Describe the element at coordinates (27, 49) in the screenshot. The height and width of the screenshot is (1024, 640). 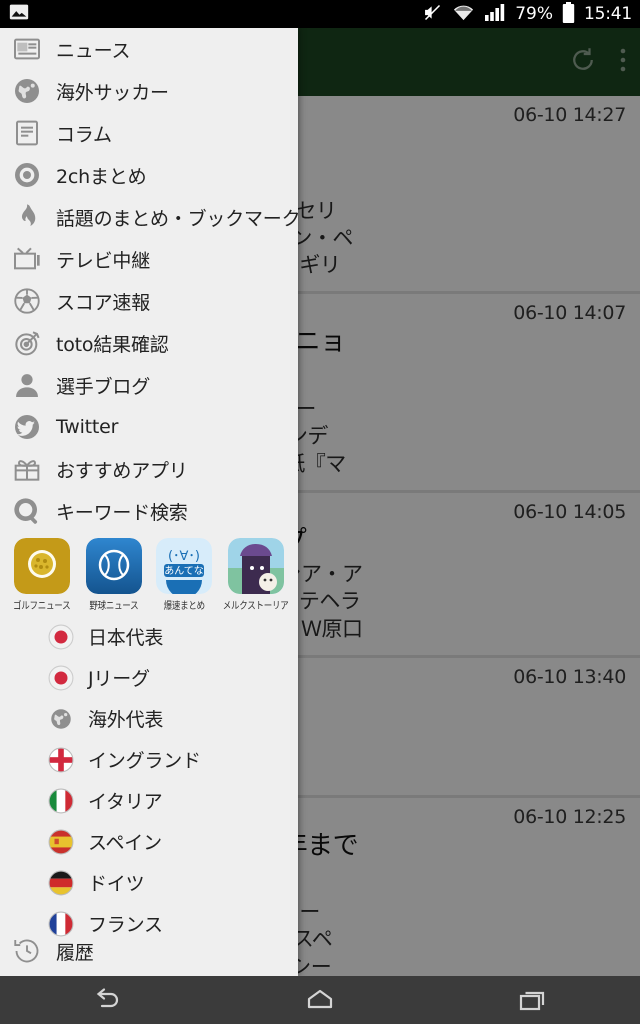
I see `newspaper-icon` at that location.